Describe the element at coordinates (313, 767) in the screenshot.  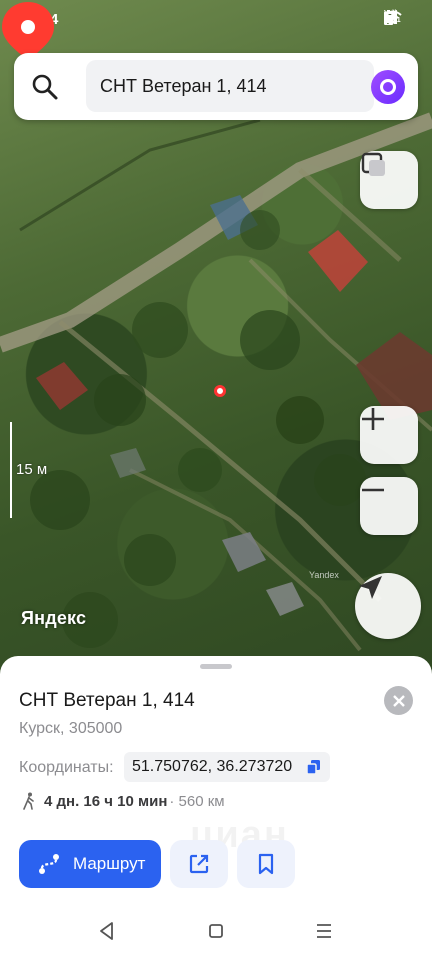
I see `copy-icon` at that location.